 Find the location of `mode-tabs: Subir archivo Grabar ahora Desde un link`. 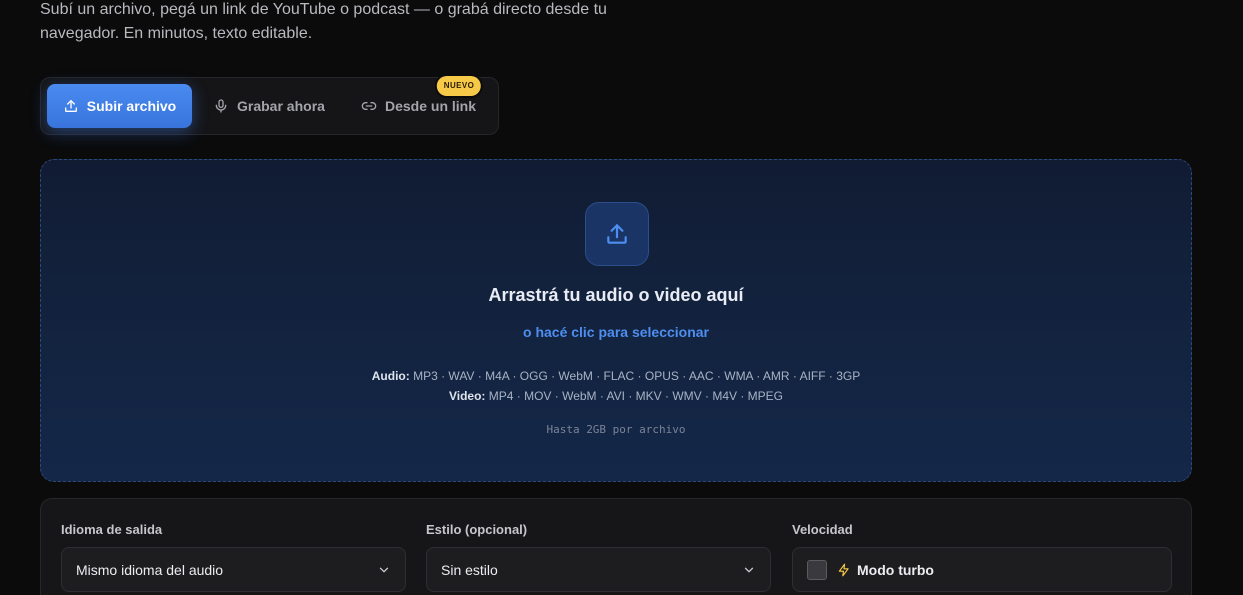

mode-tabs: Subir archivo Grabar ahora Desde un link is located at coordinates (269, 106).